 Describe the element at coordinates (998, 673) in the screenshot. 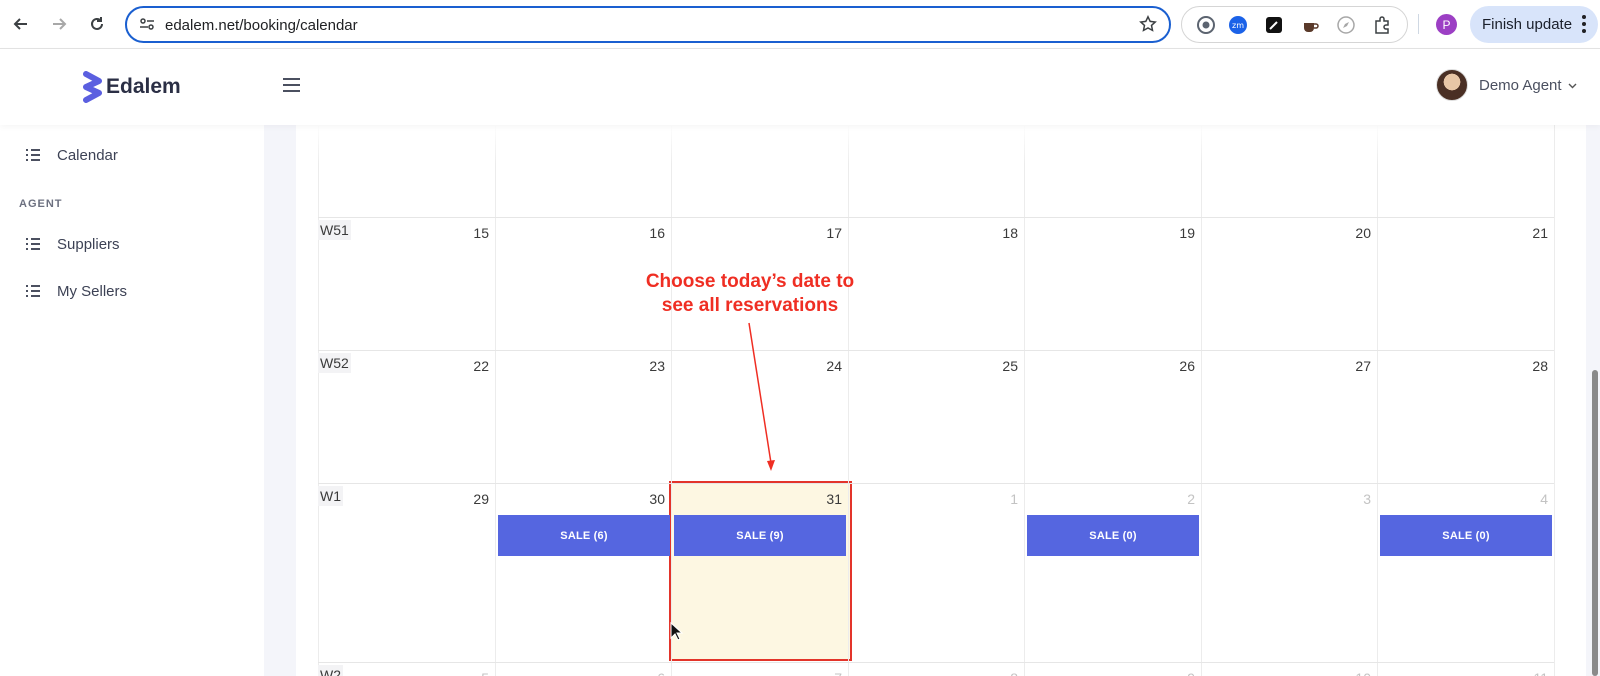

I see `day-number: 8` at that location.